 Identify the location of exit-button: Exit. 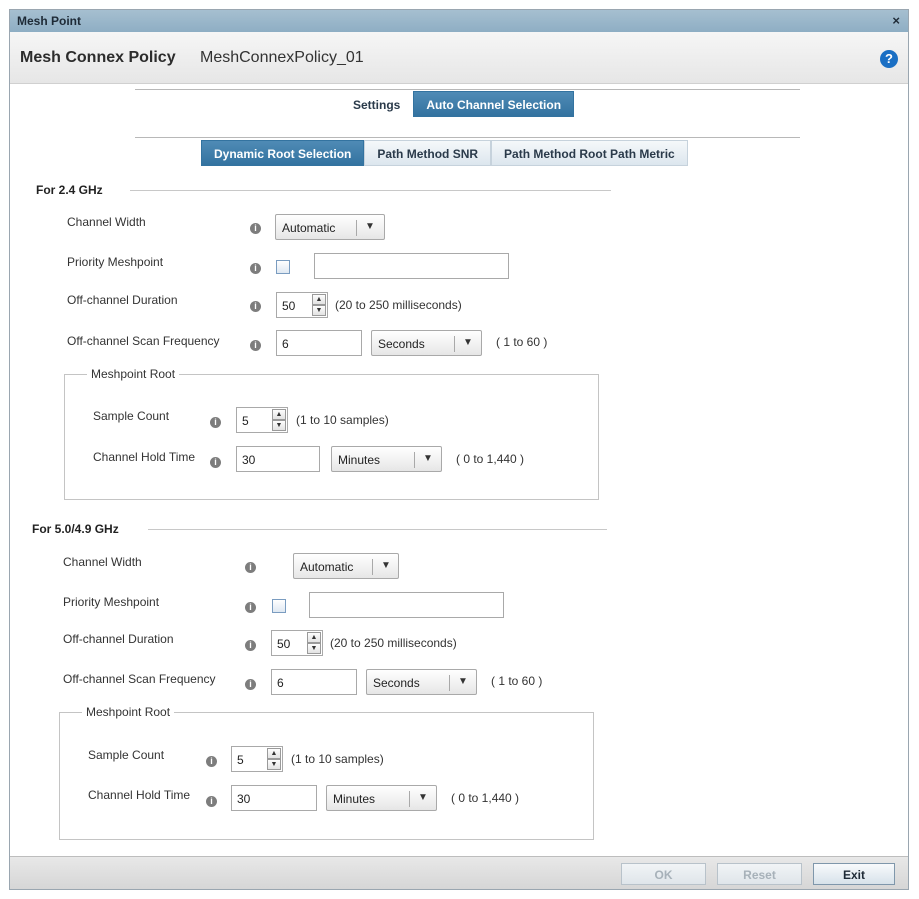
(854, 874).